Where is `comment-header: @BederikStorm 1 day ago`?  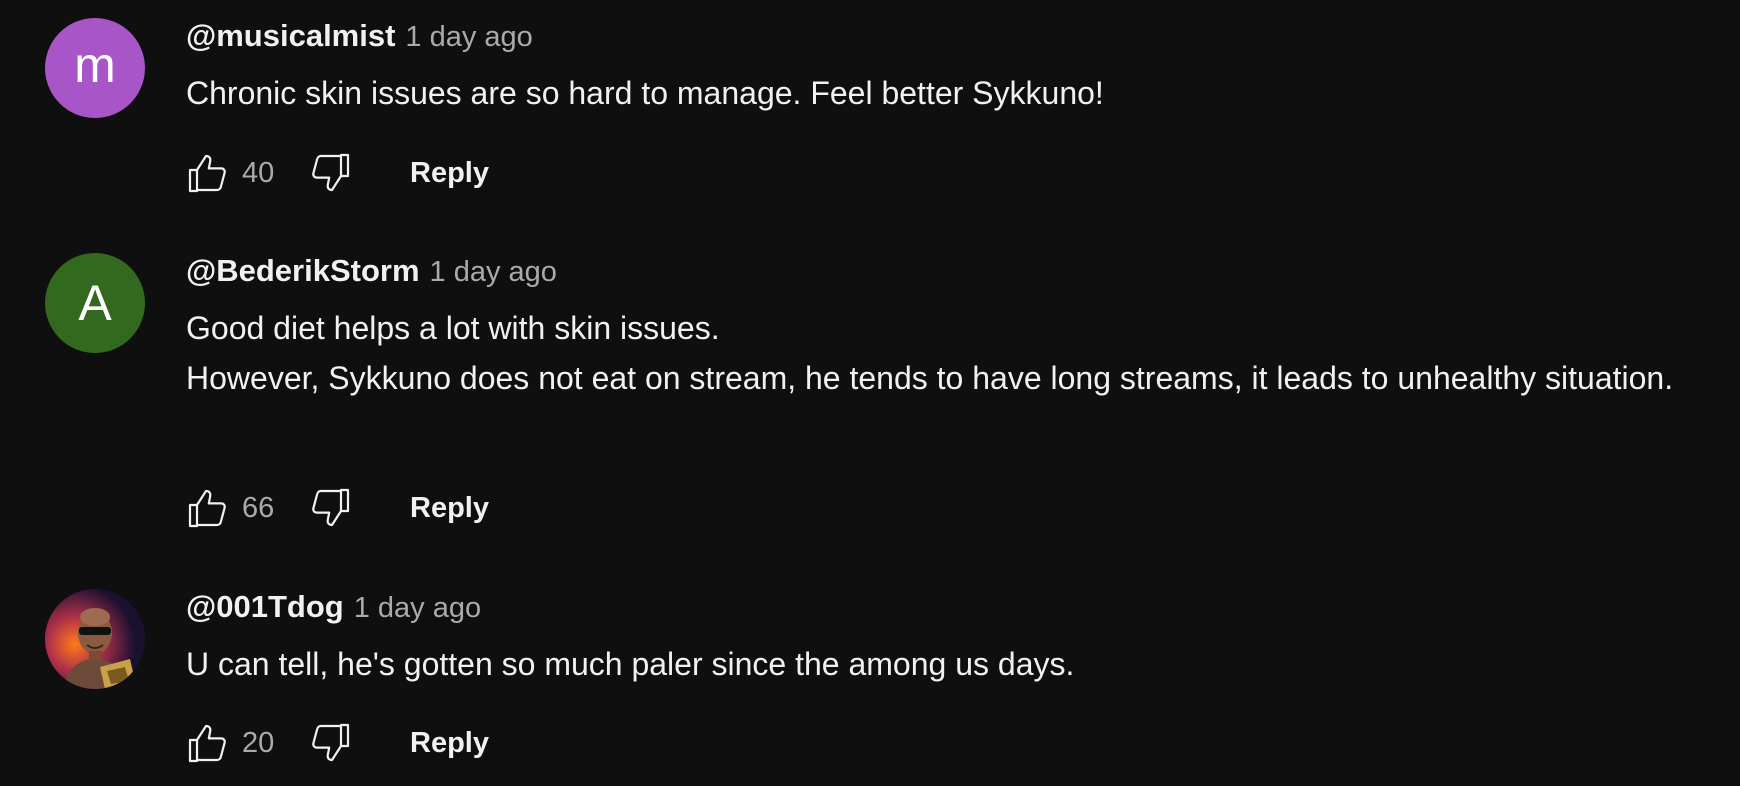 comment-header: @BederikStorm 1 day ago is located at coordinates (933, 275).